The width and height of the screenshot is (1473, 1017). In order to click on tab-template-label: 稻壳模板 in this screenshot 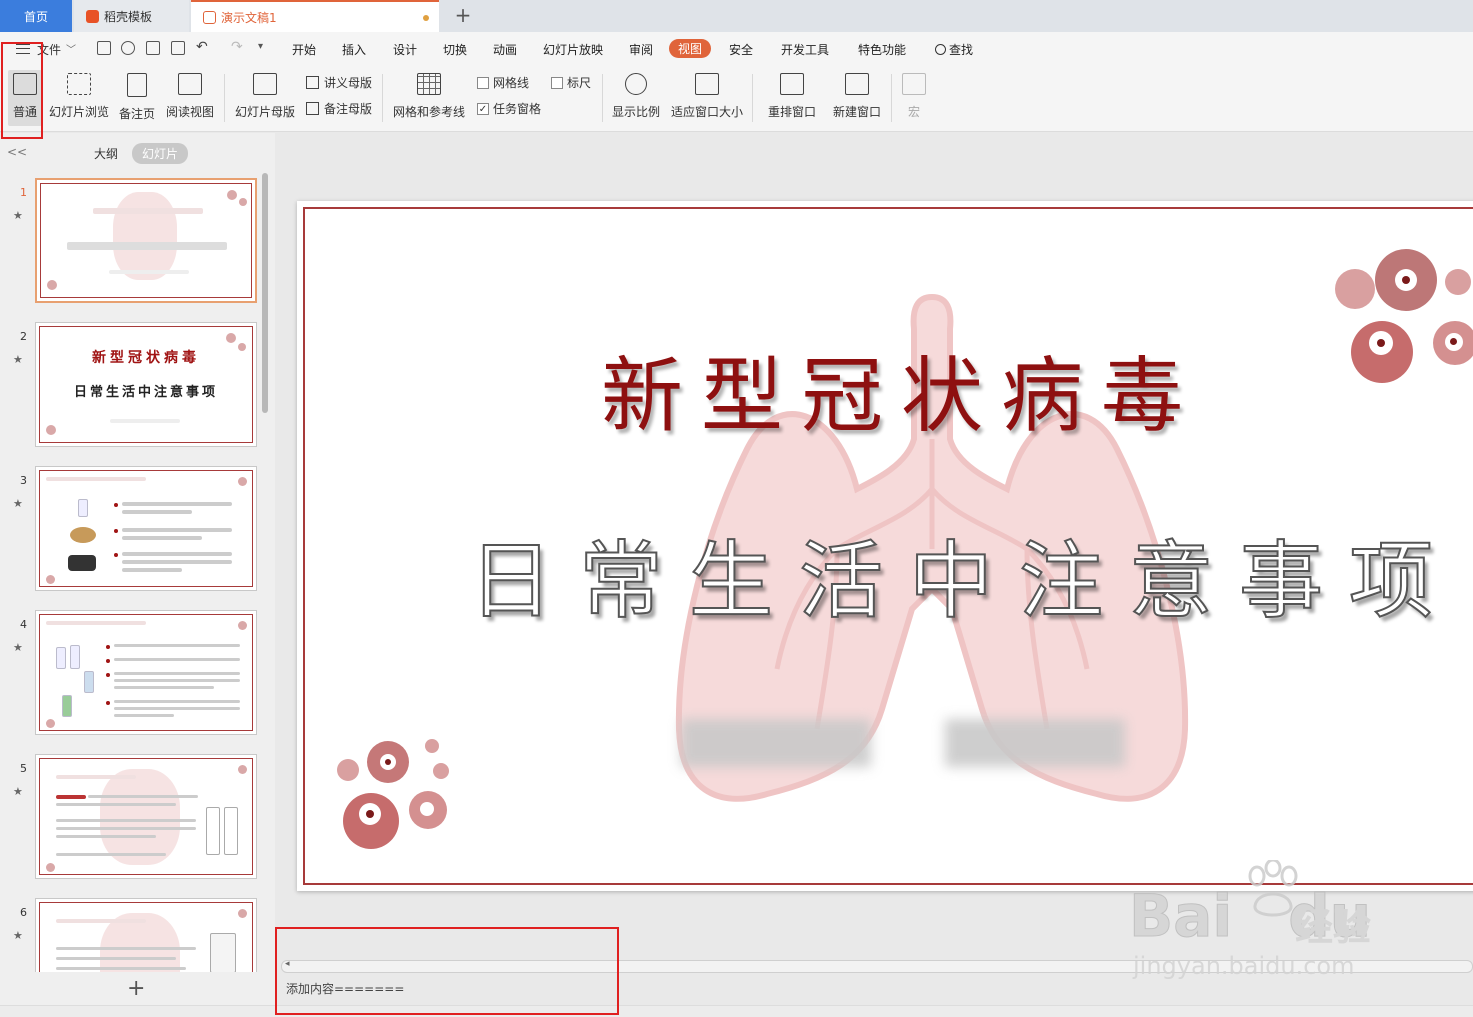, I will do `click(128, 16)`.